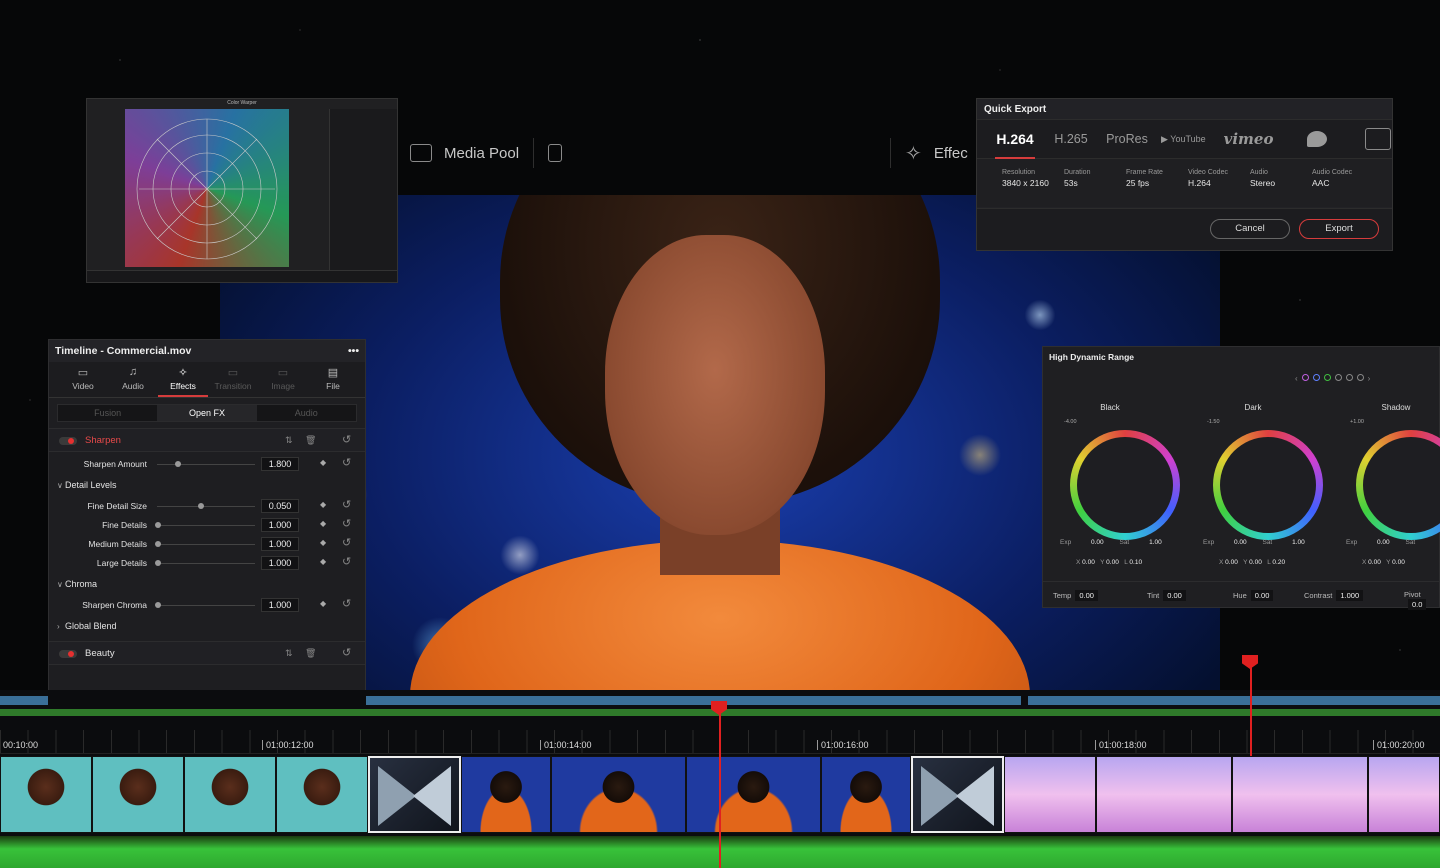  What do you see at coordinates (1086, 595) in the screenshot?
I see `temp-value: 0.00` at bounding box center [1086, 595].